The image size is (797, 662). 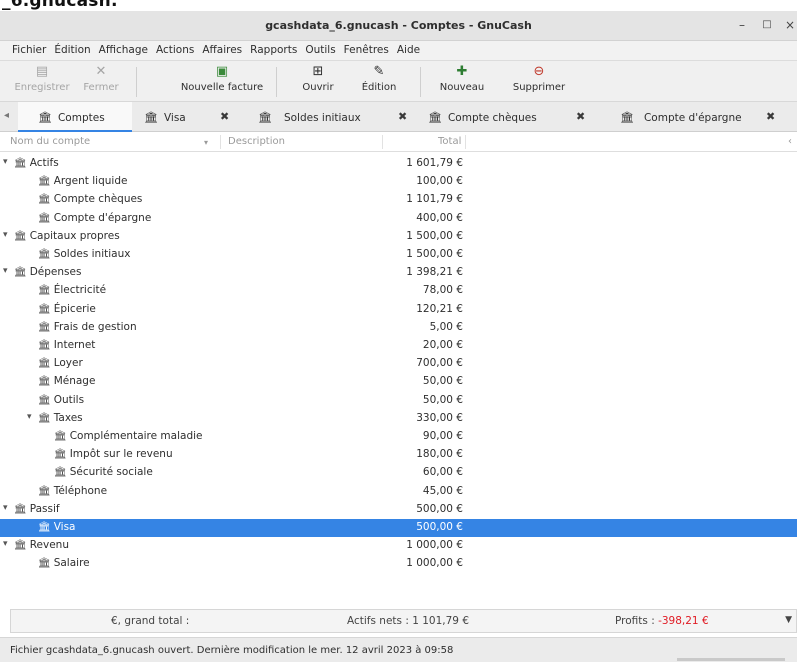 What do you see at coordinates (692, 118) in the screenshot?
I see `tab-label: Compte d'épargne` at bounding box center [692, 118].